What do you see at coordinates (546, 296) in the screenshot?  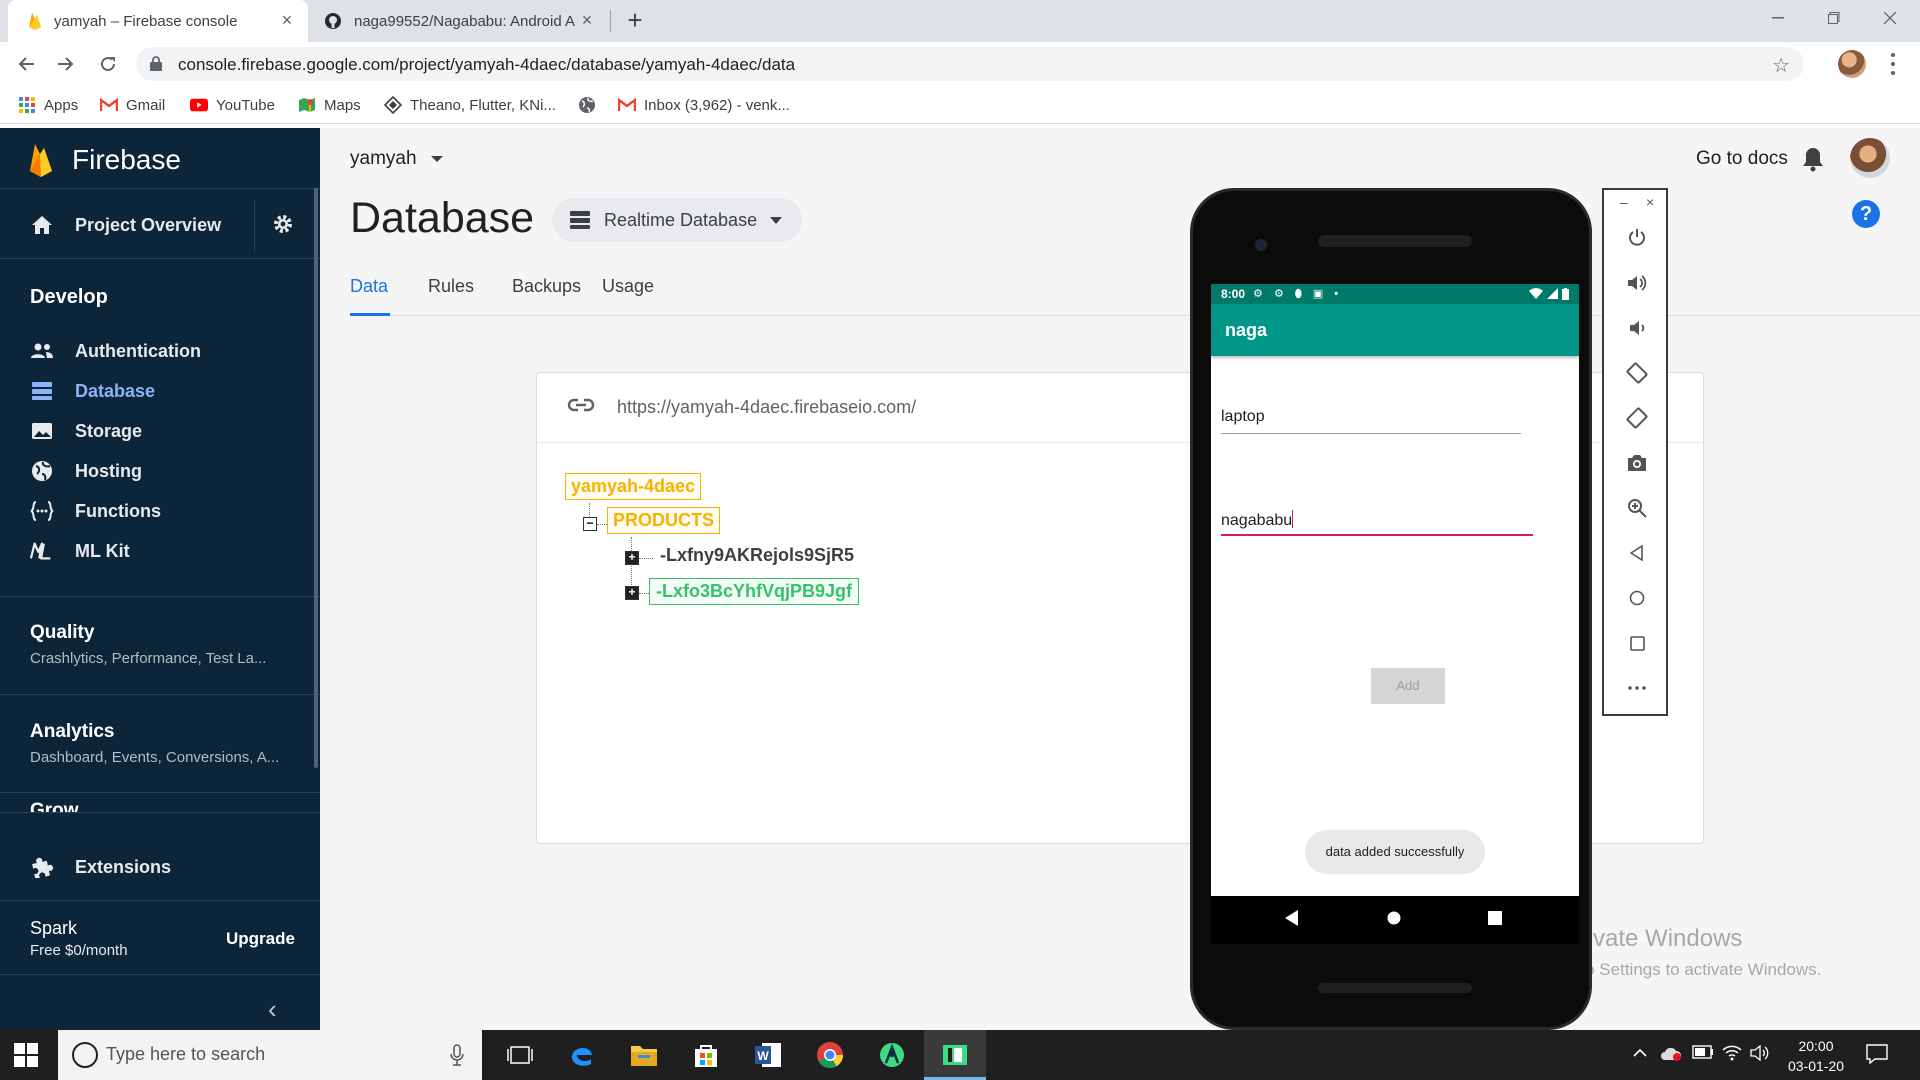 I see `tab-backups: Backups` at bounding box center [546, 296].